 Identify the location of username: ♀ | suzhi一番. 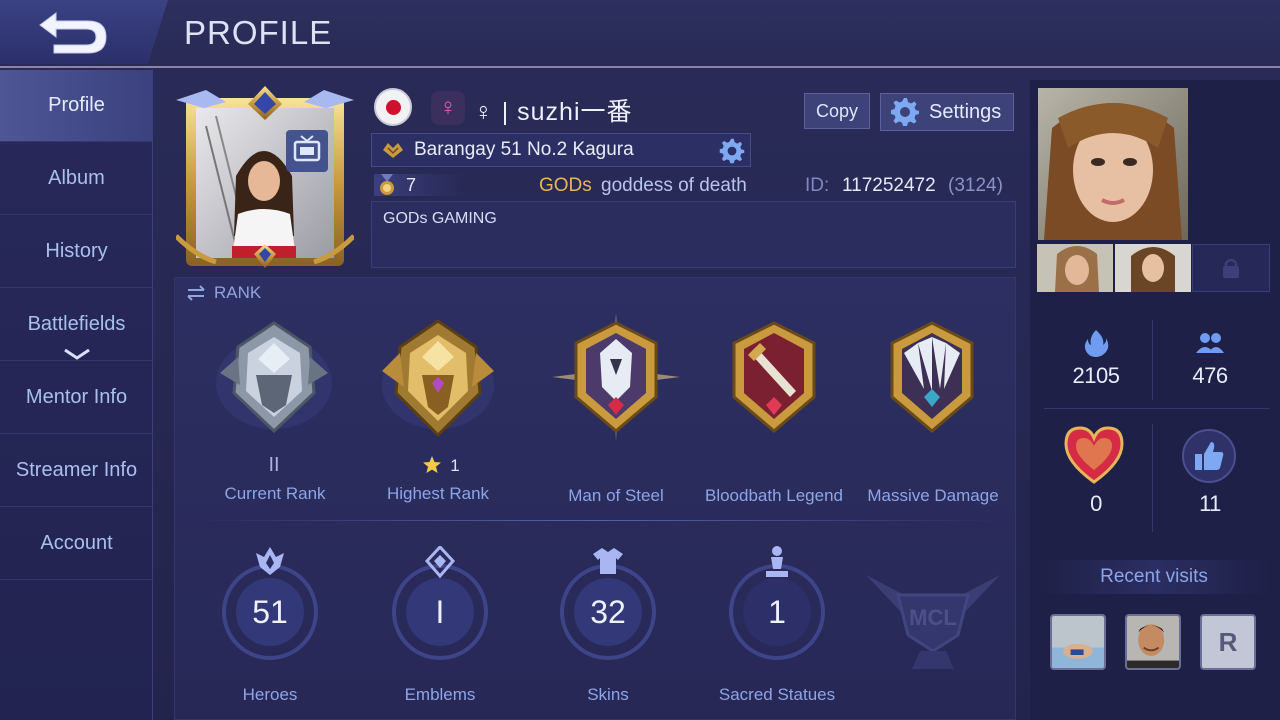
(553, 112).